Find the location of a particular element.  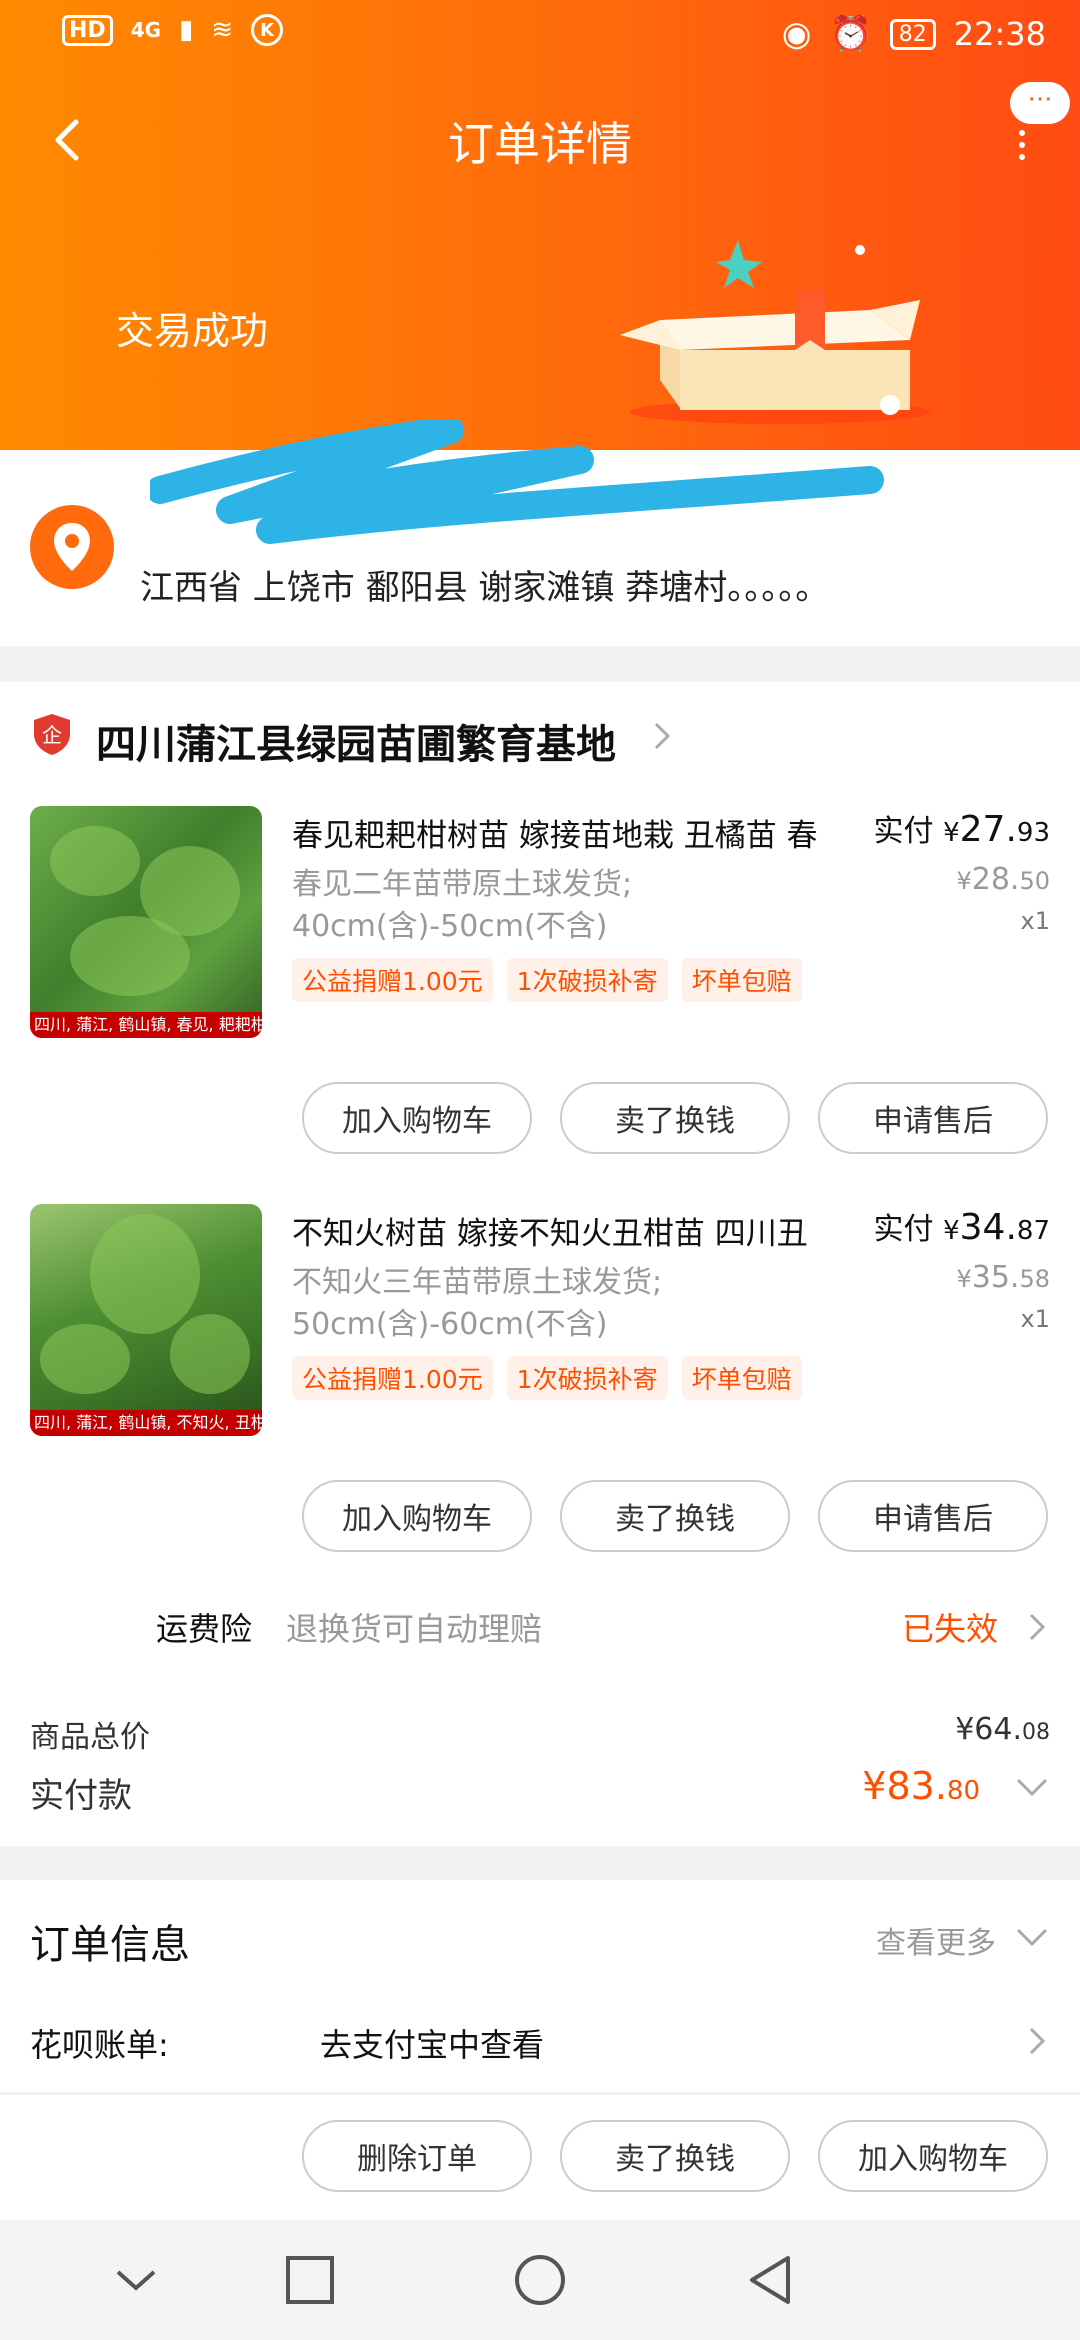

price-column: 实付 ¥27.93 ¥28.50 x1 is located at coordinates (962, 870).